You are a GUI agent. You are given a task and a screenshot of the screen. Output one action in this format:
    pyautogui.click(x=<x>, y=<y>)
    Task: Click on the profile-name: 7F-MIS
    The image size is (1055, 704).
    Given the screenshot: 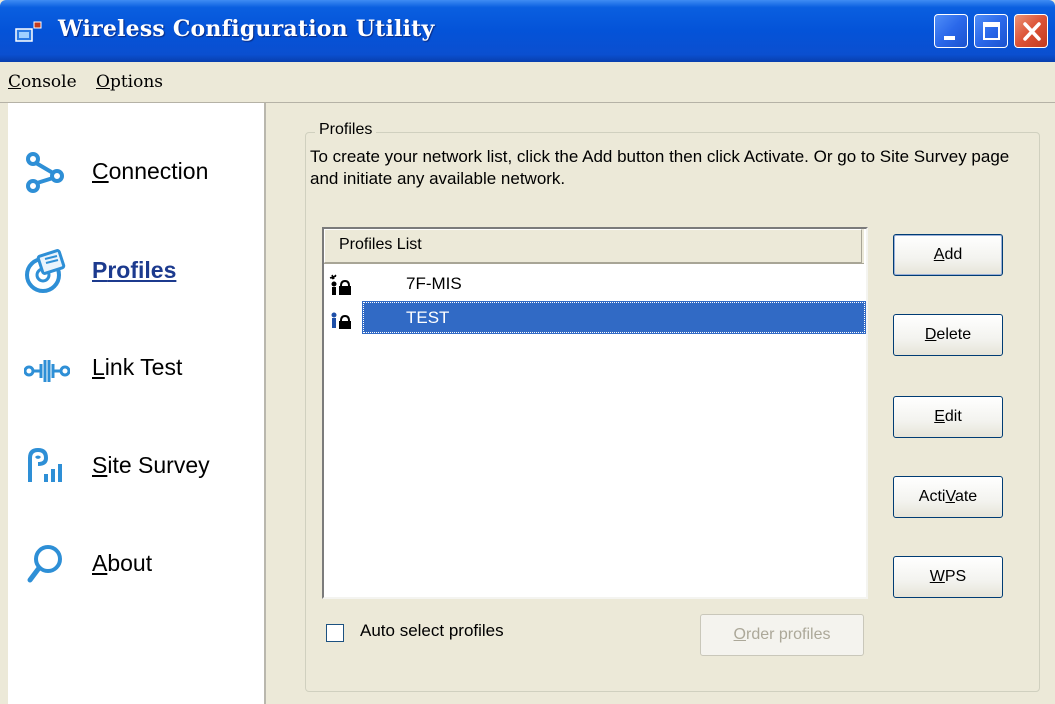 What is the action you would take?
    pyautogui.click(x=434, y=283)
    